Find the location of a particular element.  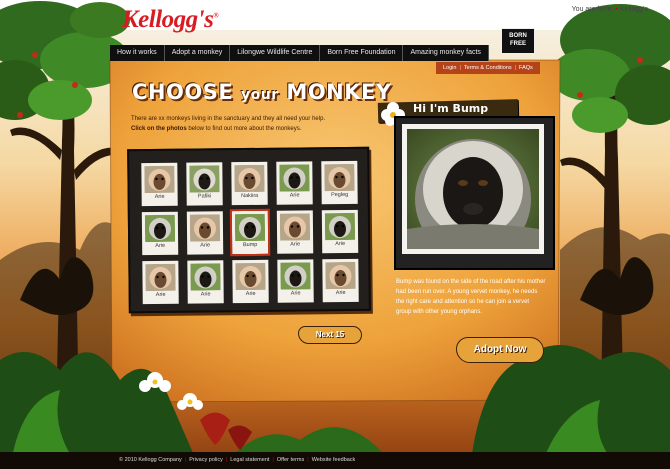

next-15-button: Next 15 is located at coordinates (330, 335).